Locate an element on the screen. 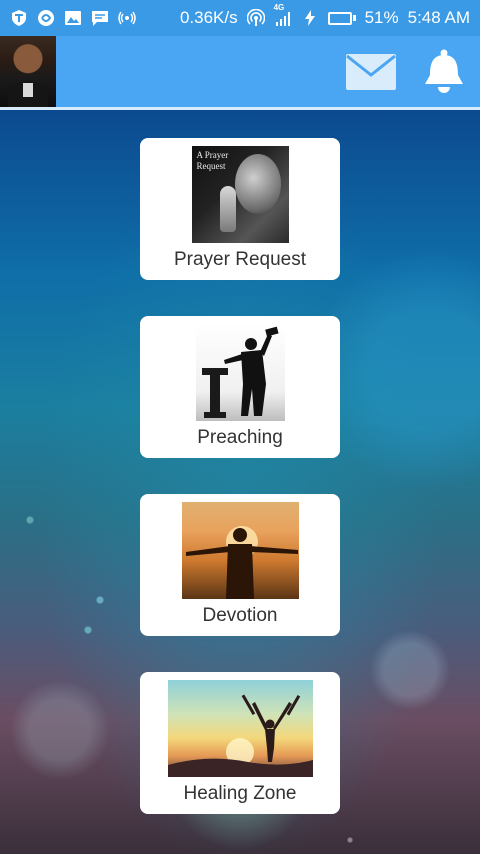 The height and width of the screenshot is (854, 480). chat-icon is located at coordinates (100, 18).